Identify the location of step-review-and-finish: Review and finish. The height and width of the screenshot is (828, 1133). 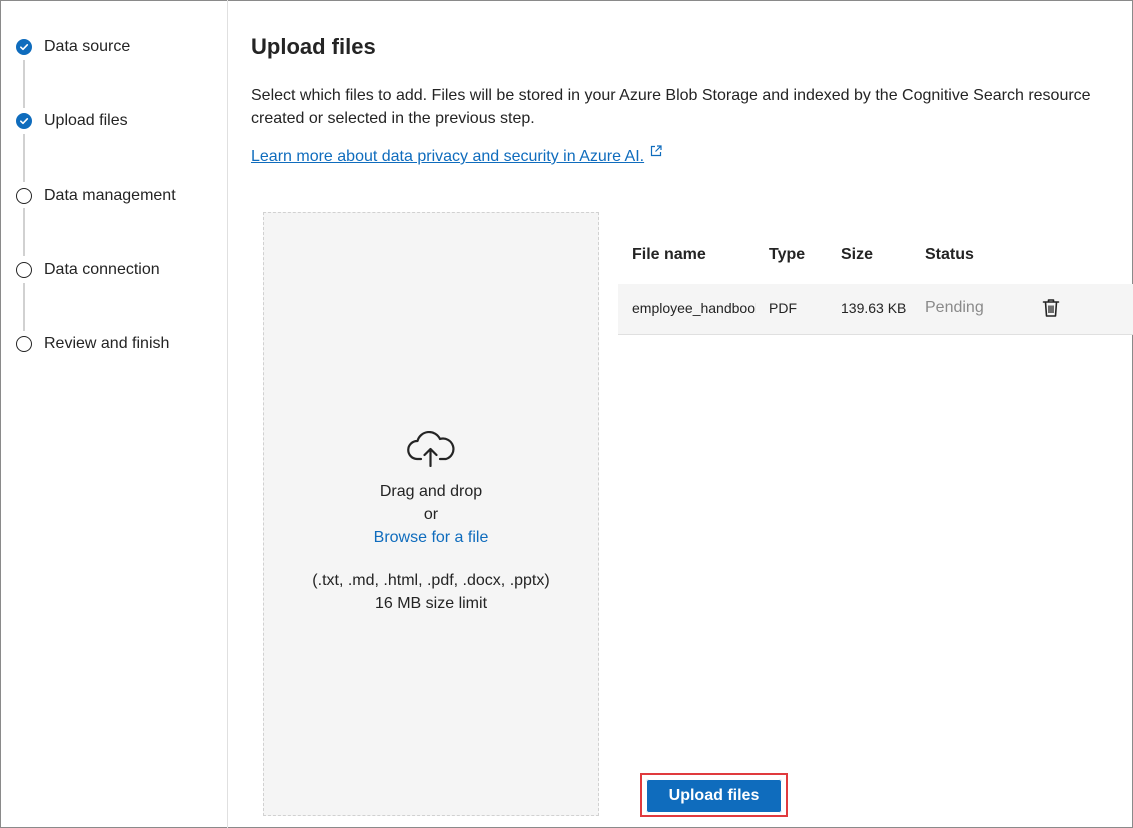
(92, 344).